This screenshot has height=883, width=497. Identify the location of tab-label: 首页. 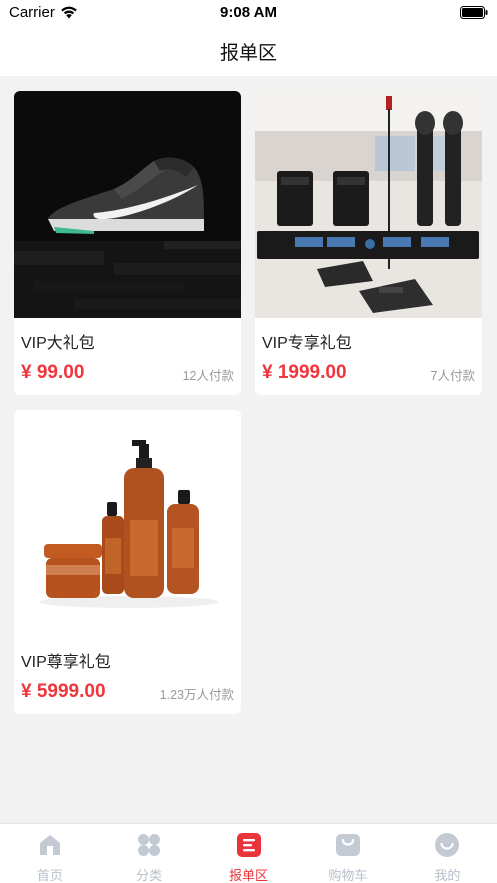
(49, 875).